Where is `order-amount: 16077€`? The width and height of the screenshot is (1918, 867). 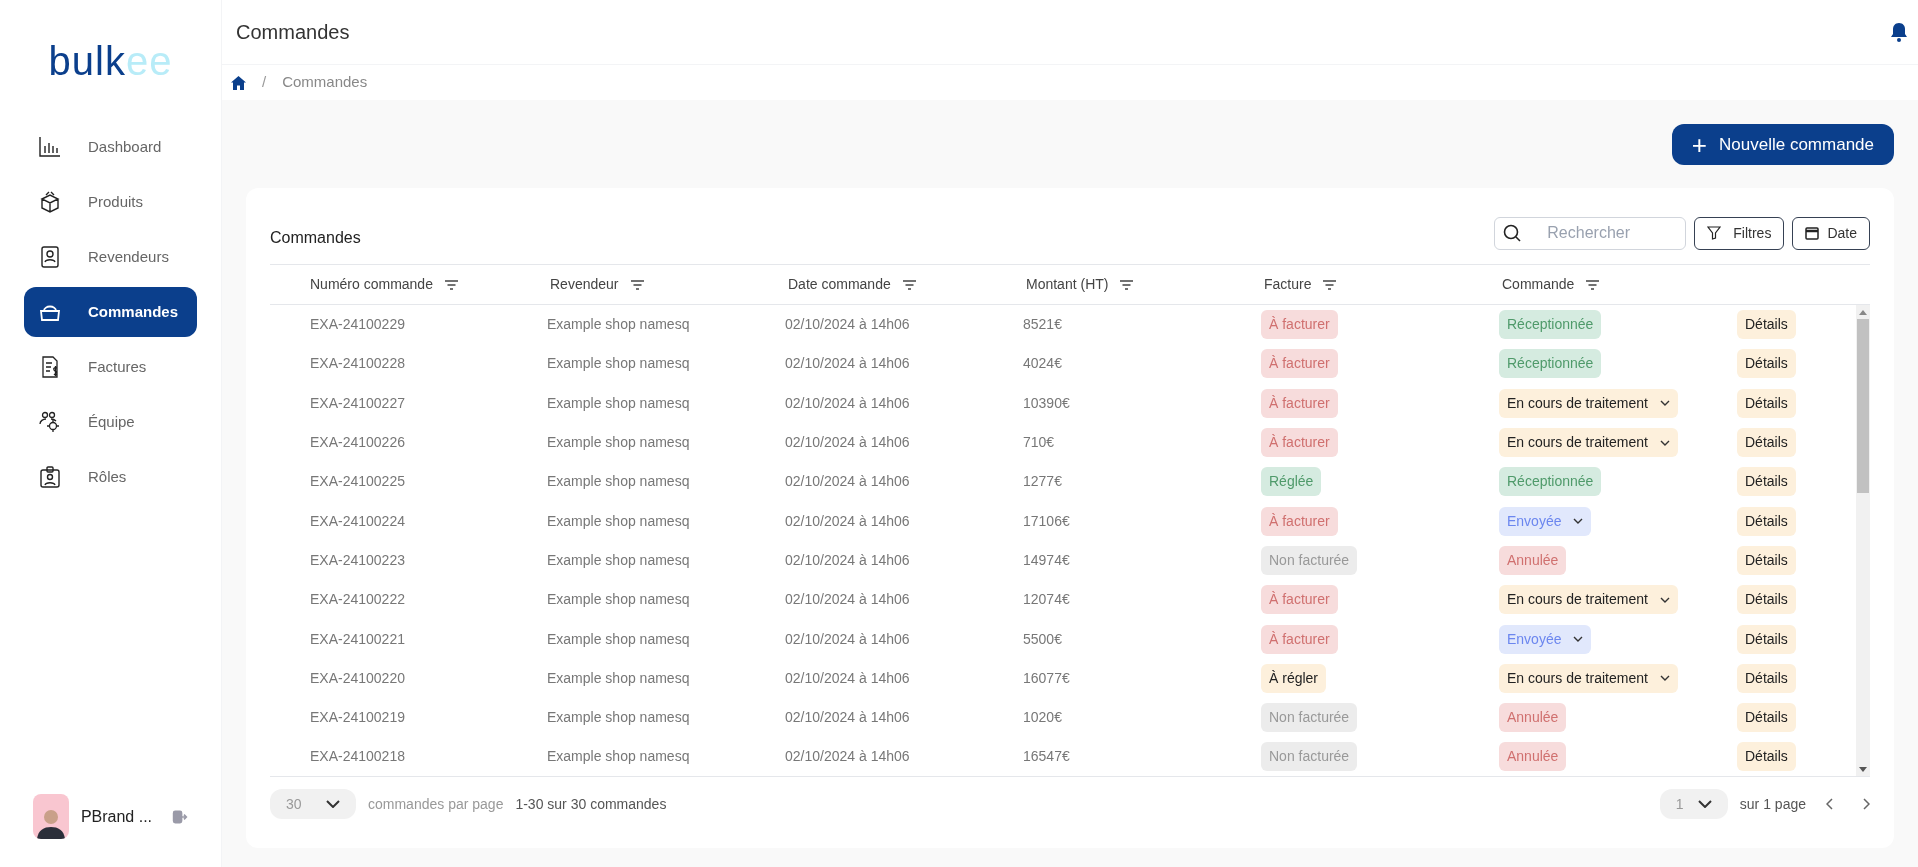 order-amount: 16077€ is located at coordinates (1046, 677).